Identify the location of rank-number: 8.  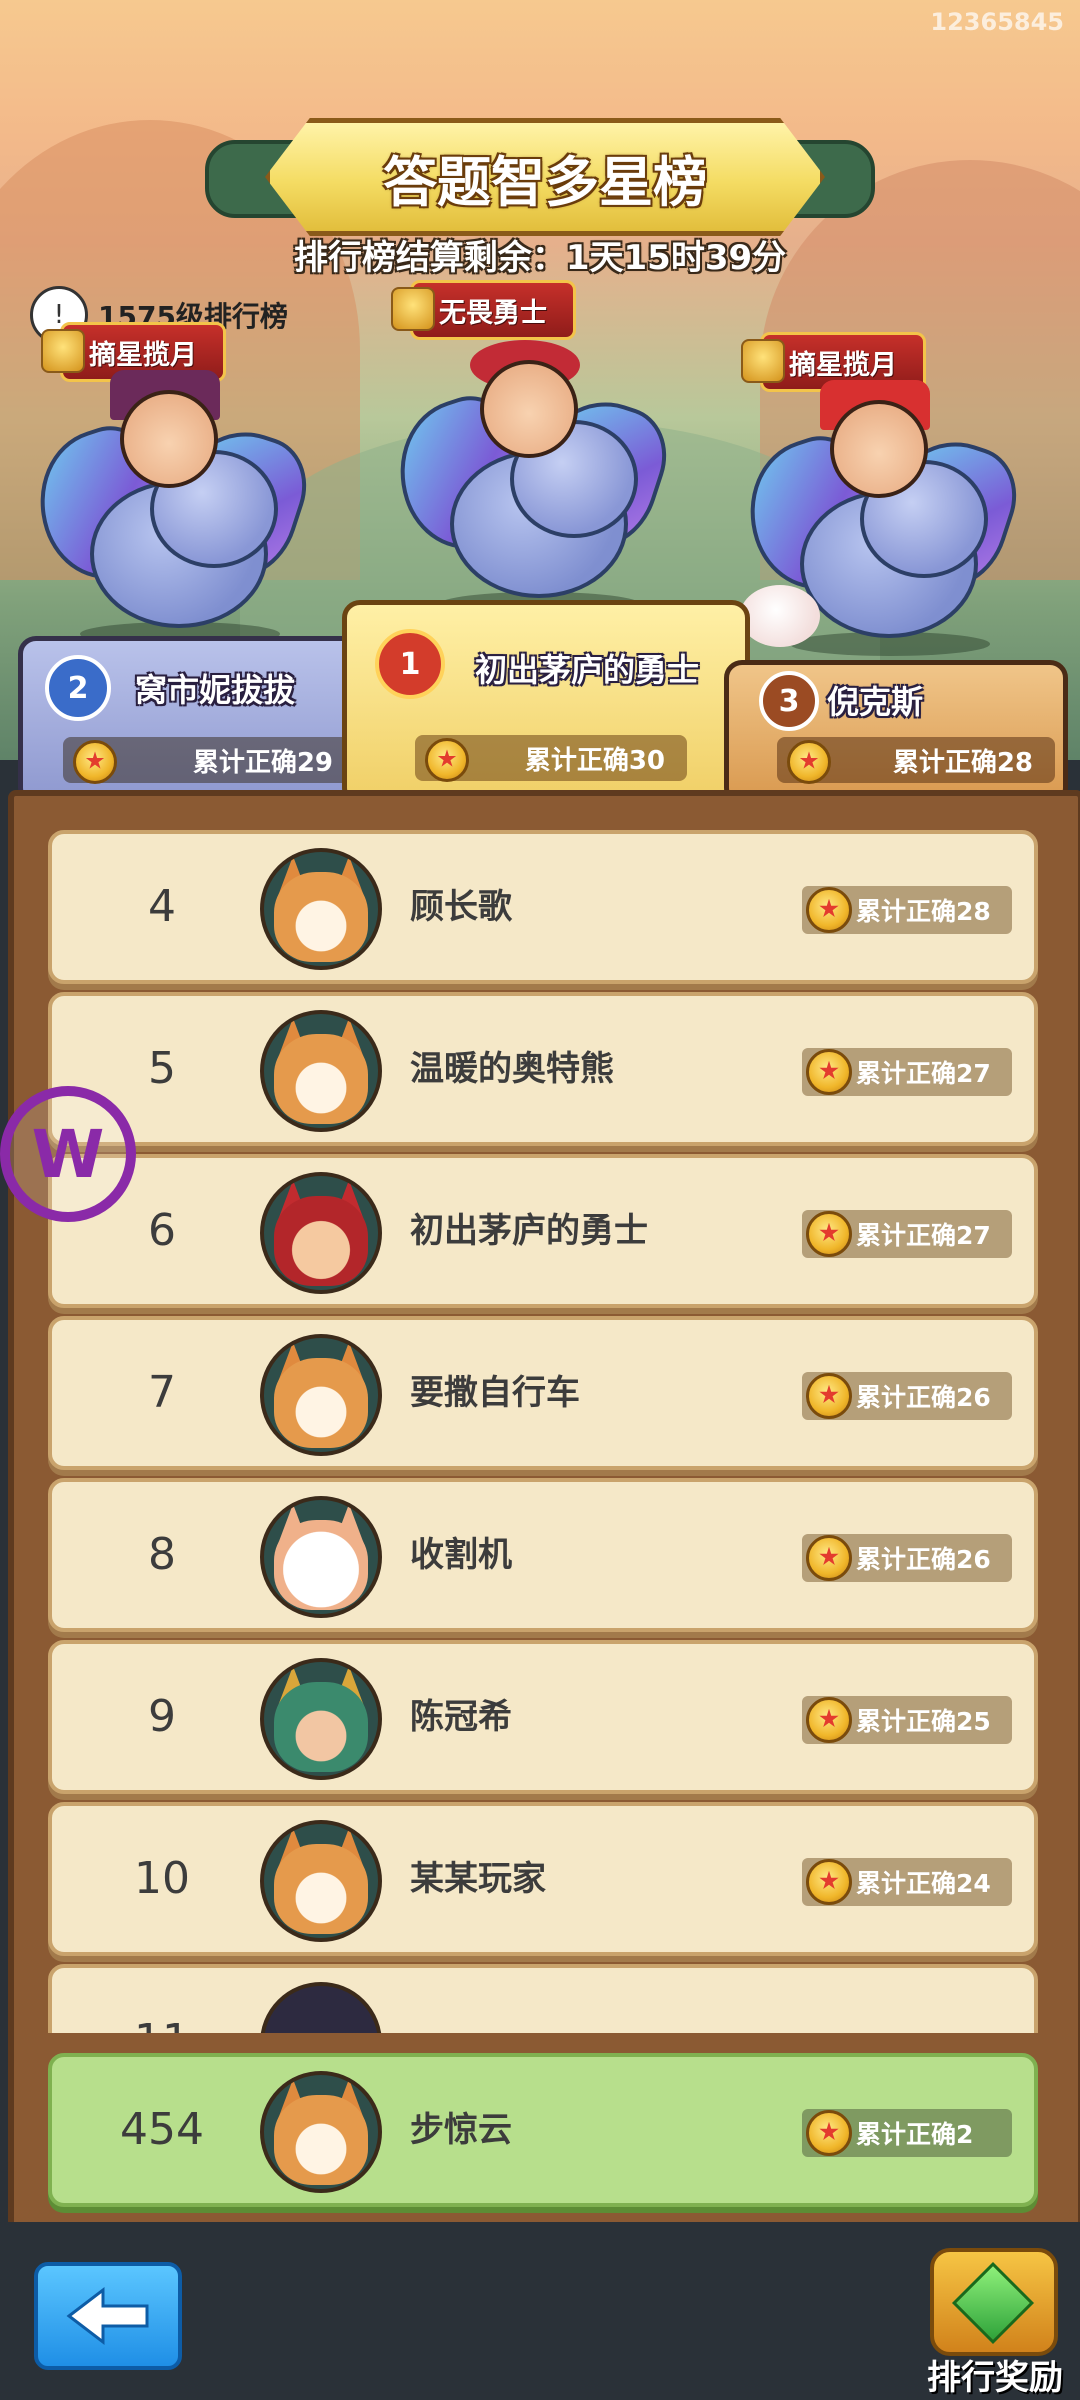
(162, 1554).